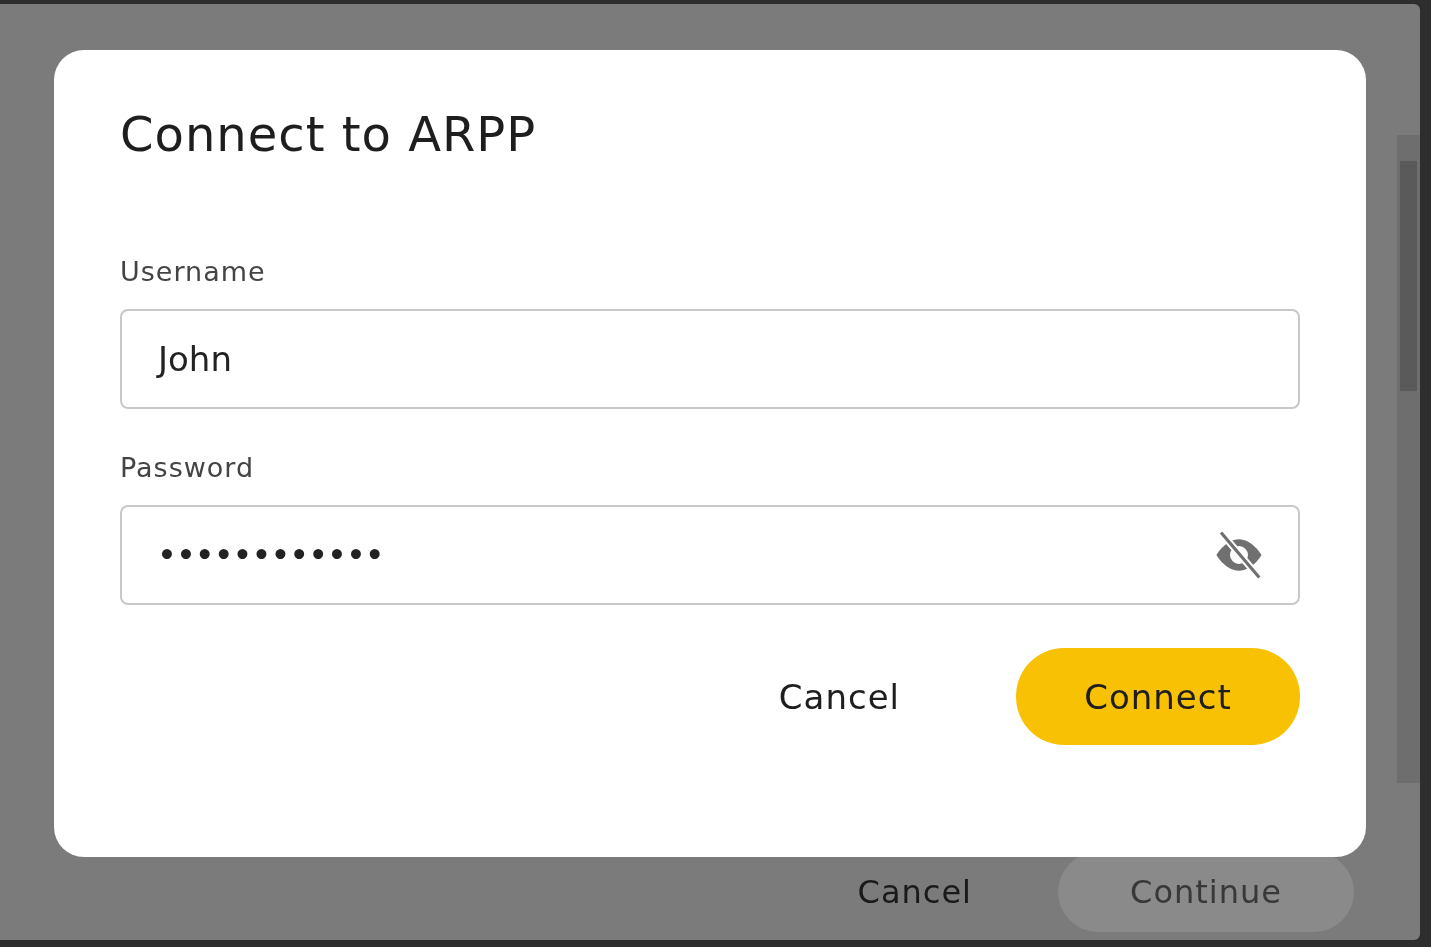  What do you see at coordinates (710, 359) in the screenshot?
I see `username-field: John` at bounding box center [710, 359].